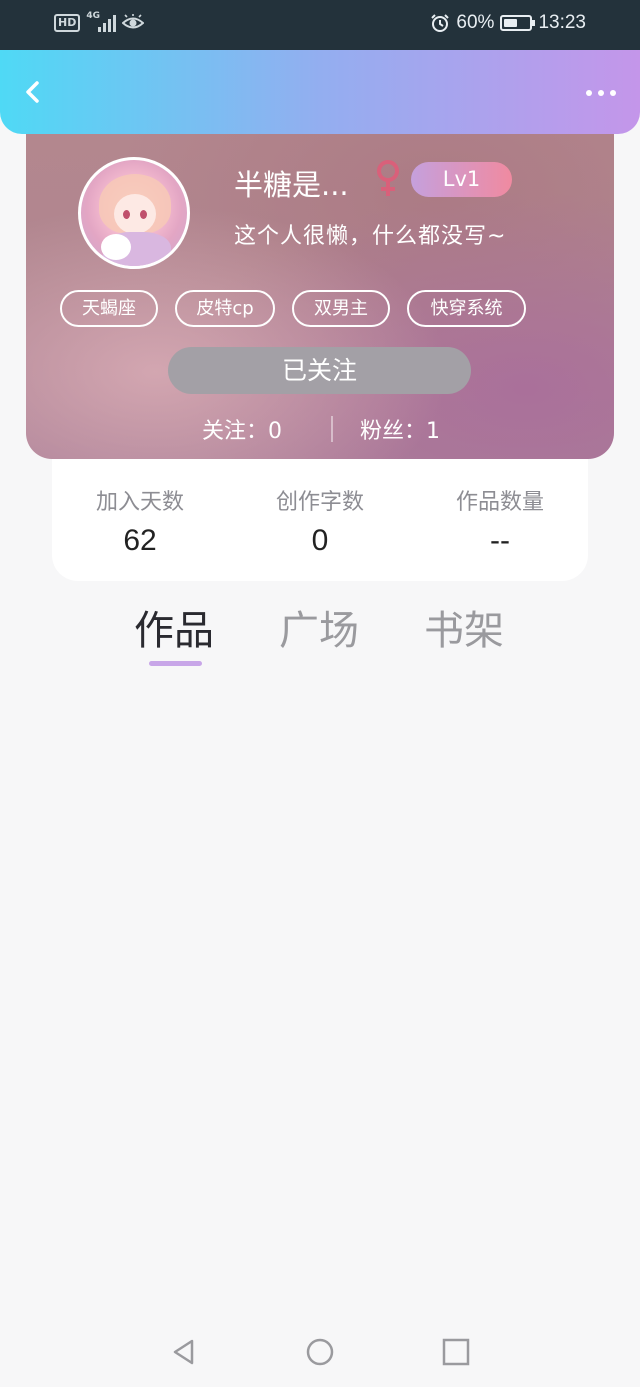 The image size is (640, 1387). I want to click on tag-list: 天蝎座 皮特cp 双男主 快穿系统, so click(293, 308).